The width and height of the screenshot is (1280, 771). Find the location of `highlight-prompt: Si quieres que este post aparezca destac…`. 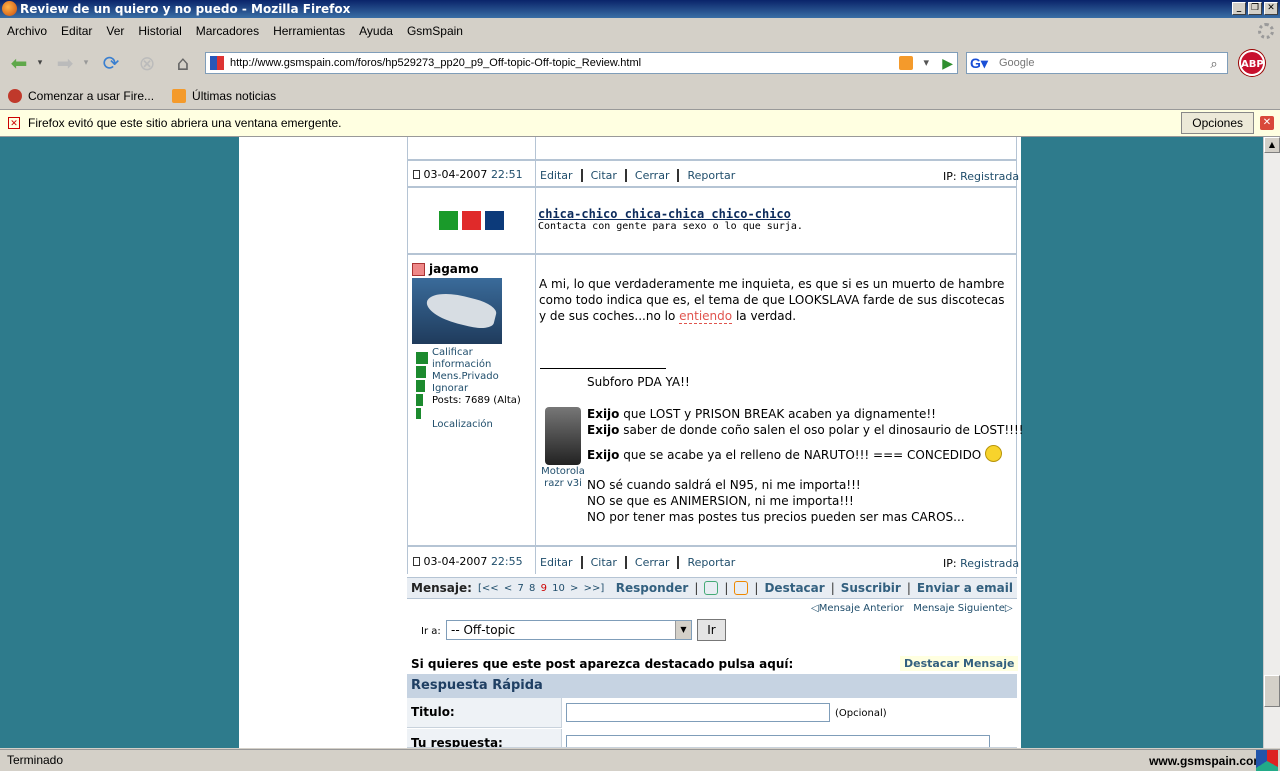

highlight-prompt: Si quieres que este post aparezca destac… is located at coordinates (602, 664).